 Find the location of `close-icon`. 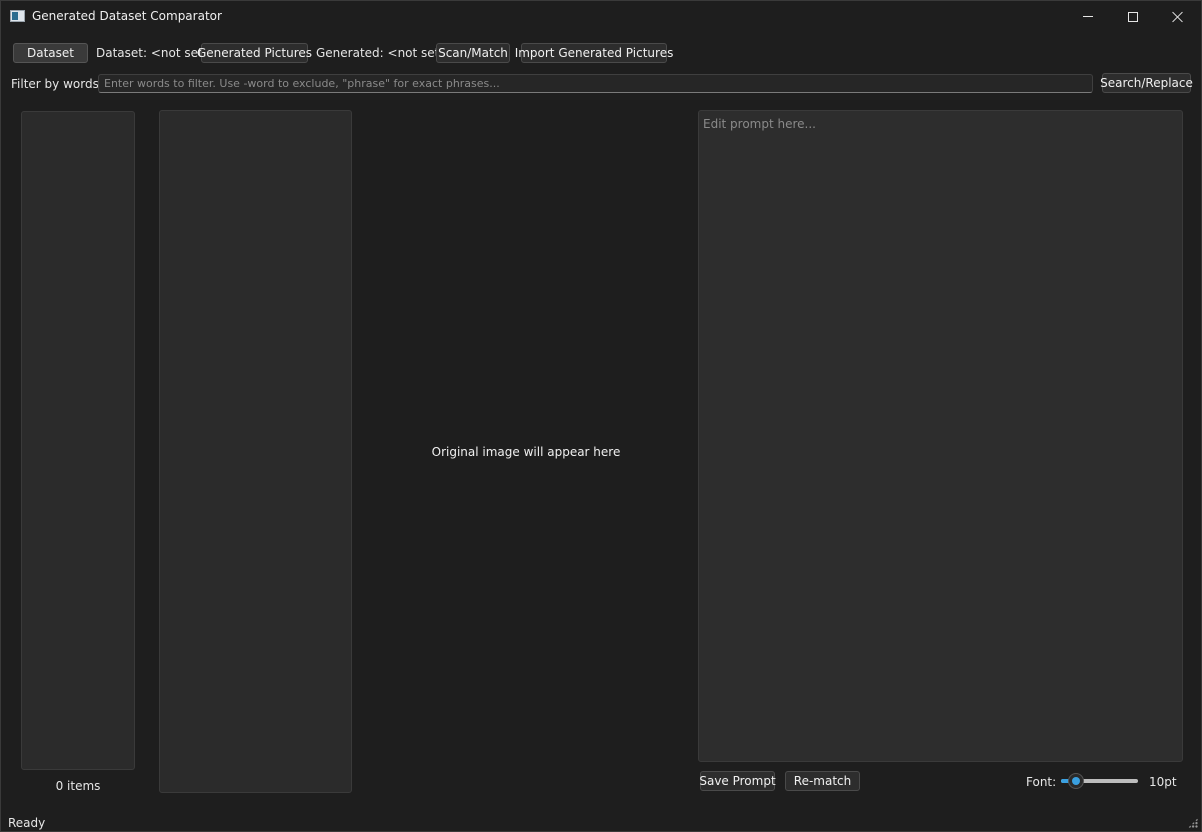

close-icon is located at coordinates (1178, 17).